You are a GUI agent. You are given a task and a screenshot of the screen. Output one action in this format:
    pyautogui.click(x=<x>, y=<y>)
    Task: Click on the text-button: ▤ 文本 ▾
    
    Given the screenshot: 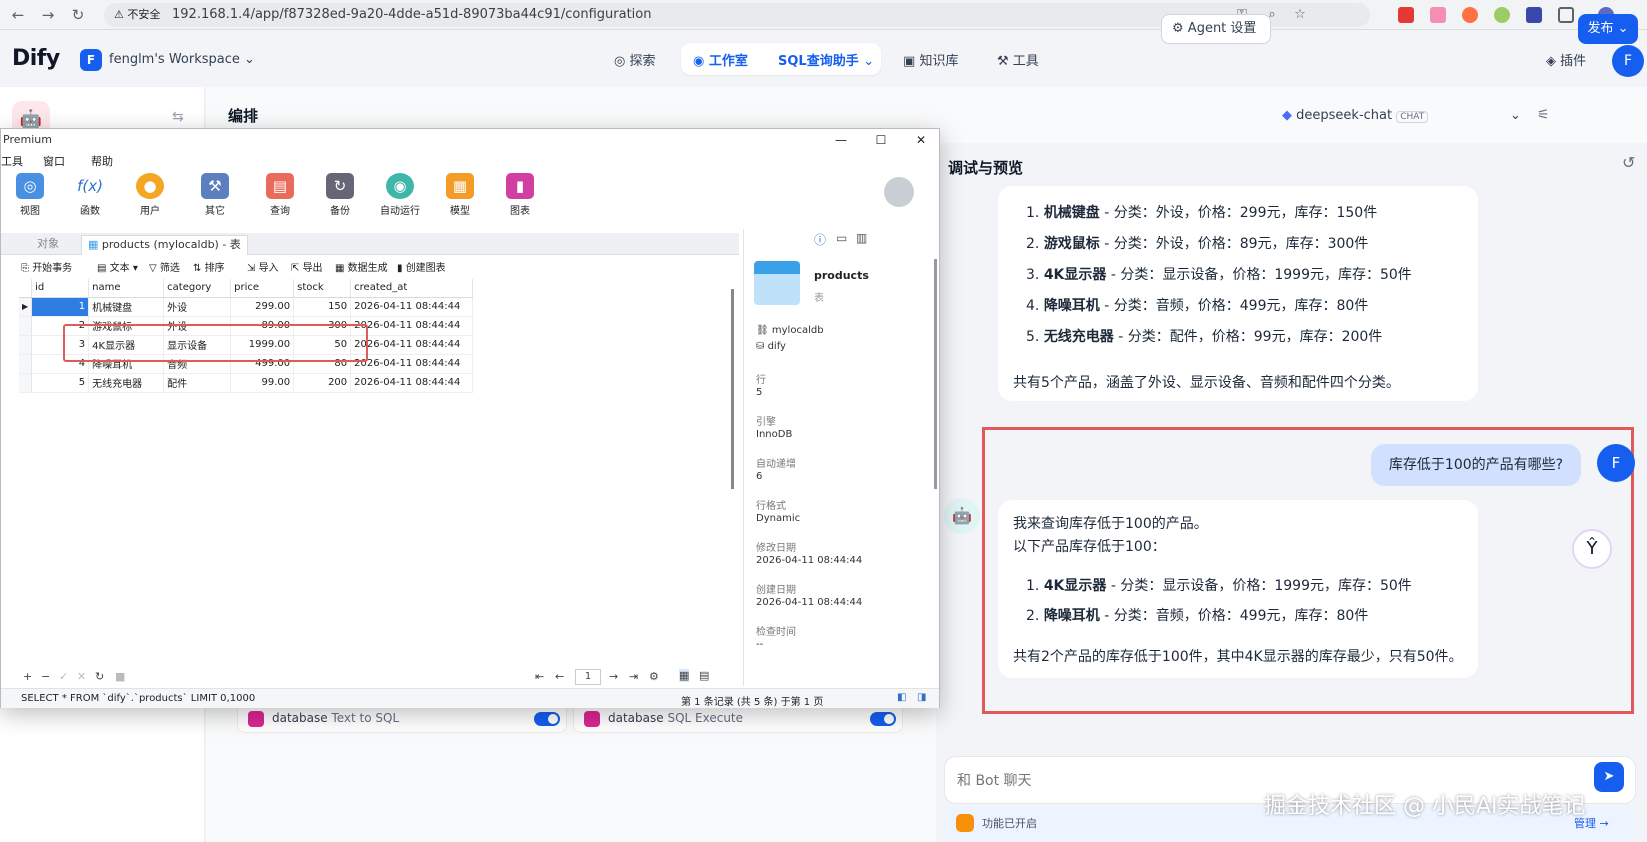 What is the action you would take?
    pyautogui.click(x=117, y=266)
    